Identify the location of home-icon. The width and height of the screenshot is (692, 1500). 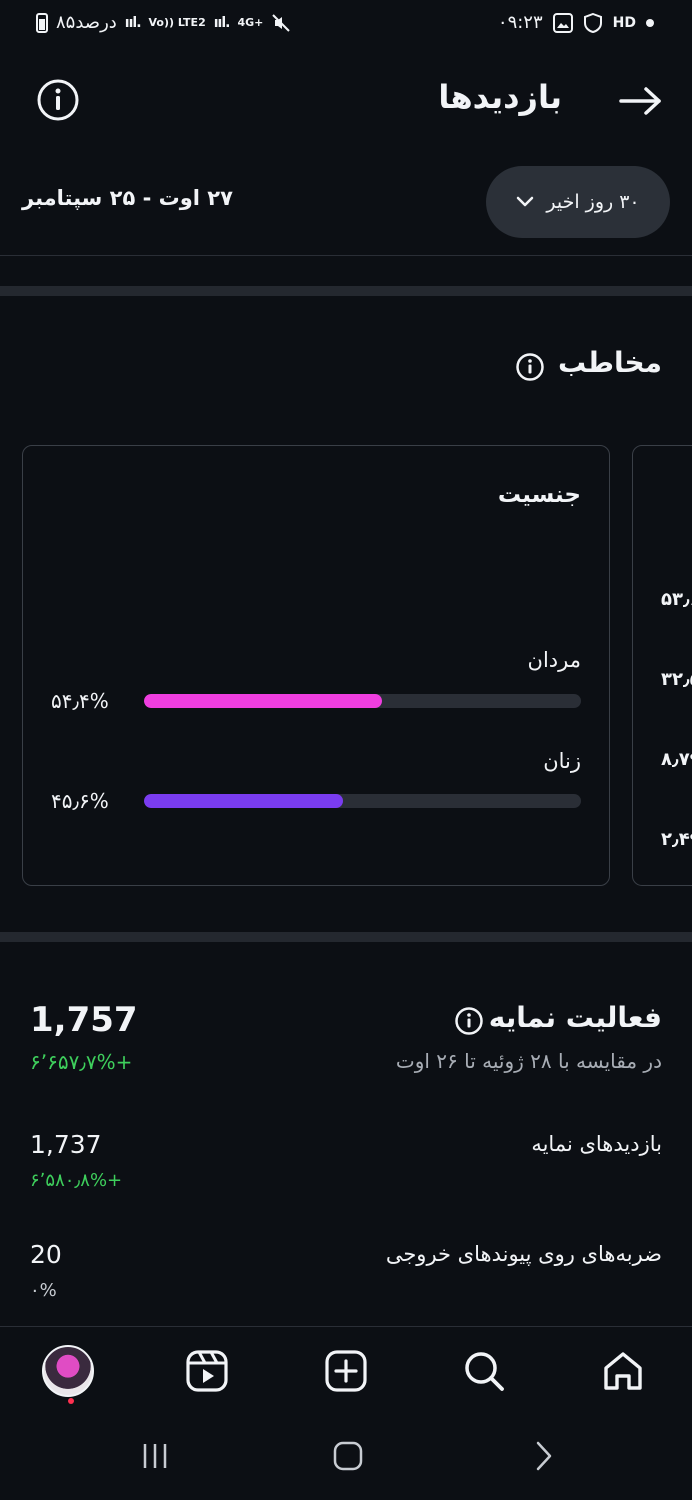
(623, 1371).